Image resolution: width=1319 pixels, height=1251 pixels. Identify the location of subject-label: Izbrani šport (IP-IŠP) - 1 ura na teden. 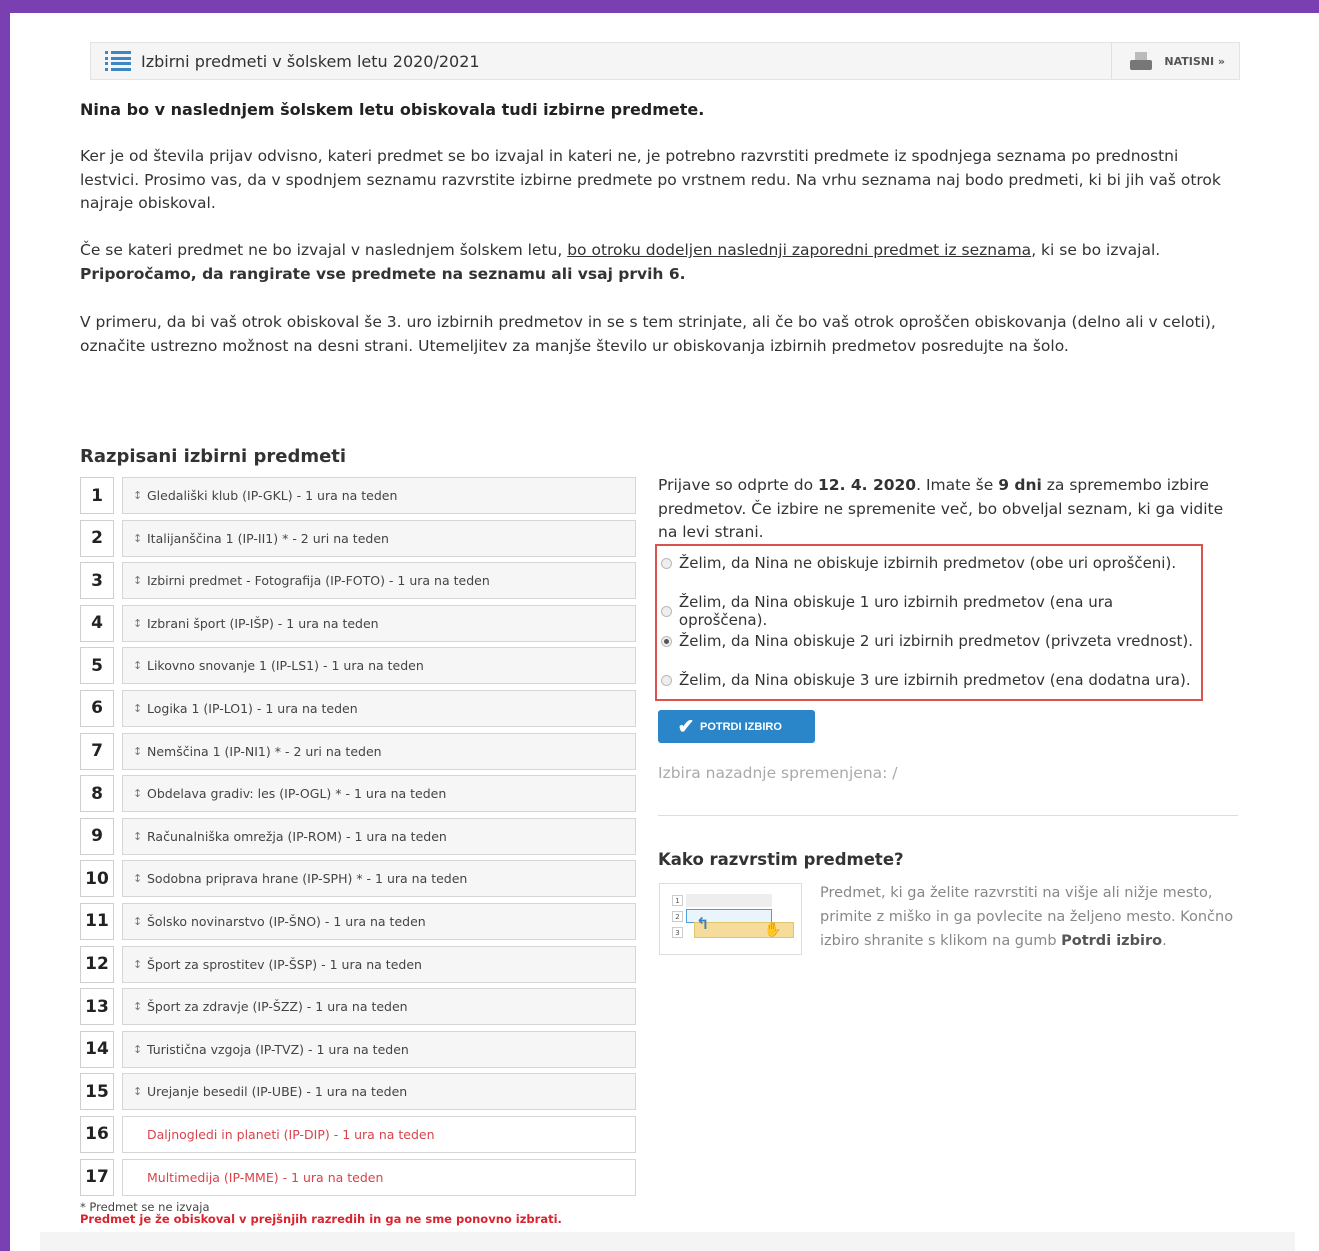
(263, 623).